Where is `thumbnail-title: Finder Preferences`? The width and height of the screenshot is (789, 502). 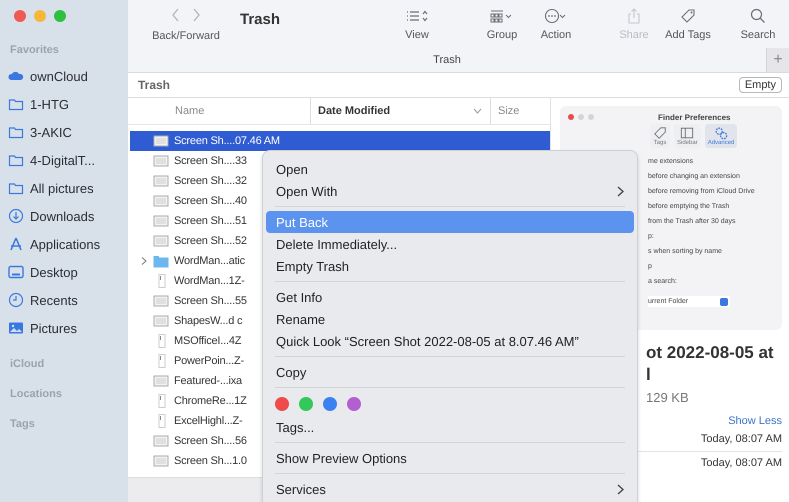 thumbnail-title: Finder Preferences is located at coordinates (694, 117).